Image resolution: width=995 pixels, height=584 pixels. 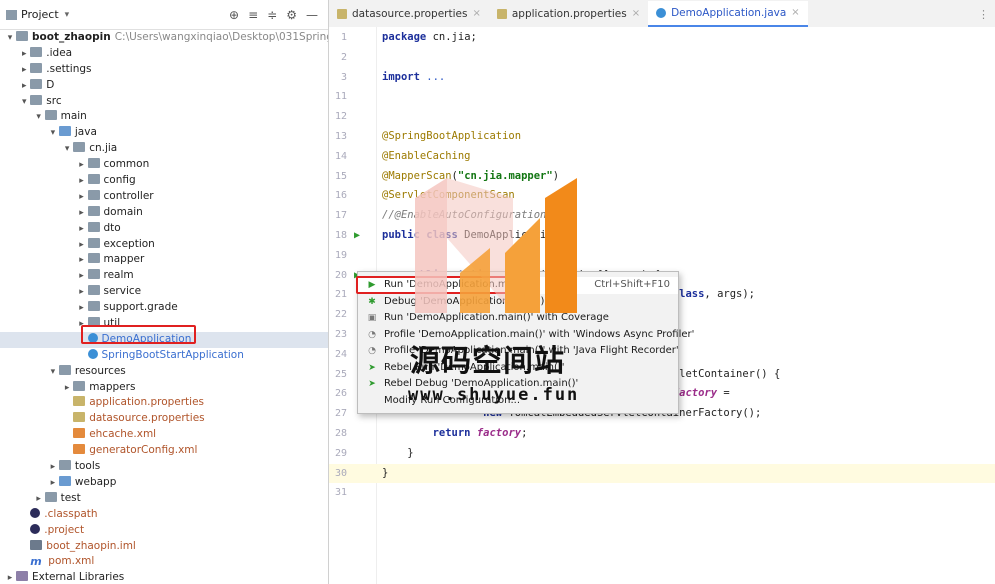 I want to click on tree-item: ▸ common, so click(x=164, y=165).